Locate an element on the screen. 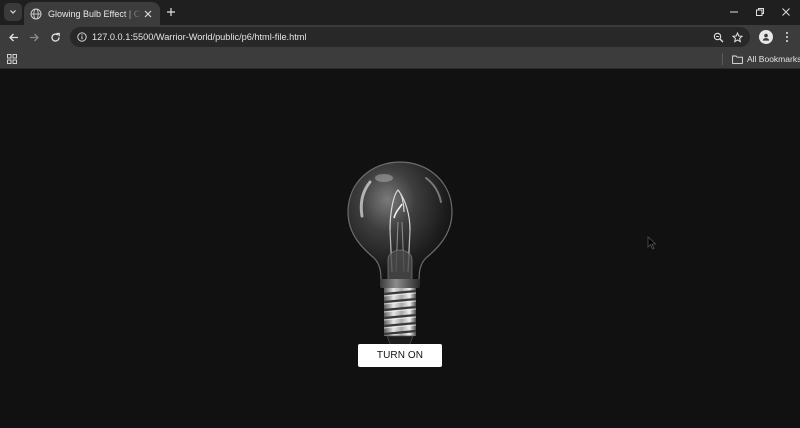  forward-button is located at coordinates (34, 37).